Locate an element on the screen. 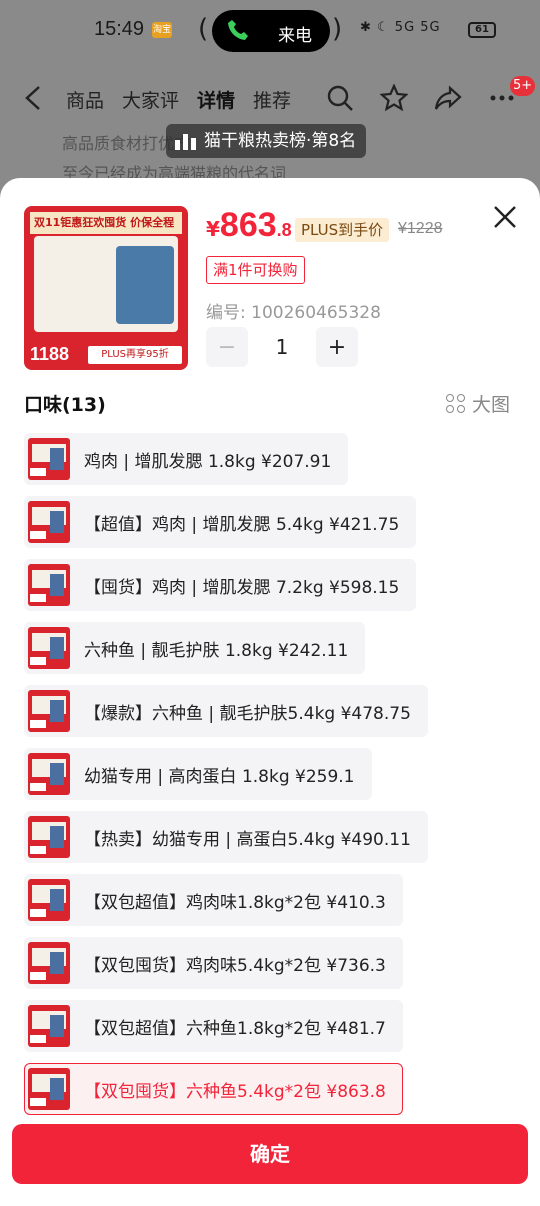  flavor-option: 幼猫专用 | 高肉蛋白 1.8kg ¥259.1 is located at coordinates (198, 774).